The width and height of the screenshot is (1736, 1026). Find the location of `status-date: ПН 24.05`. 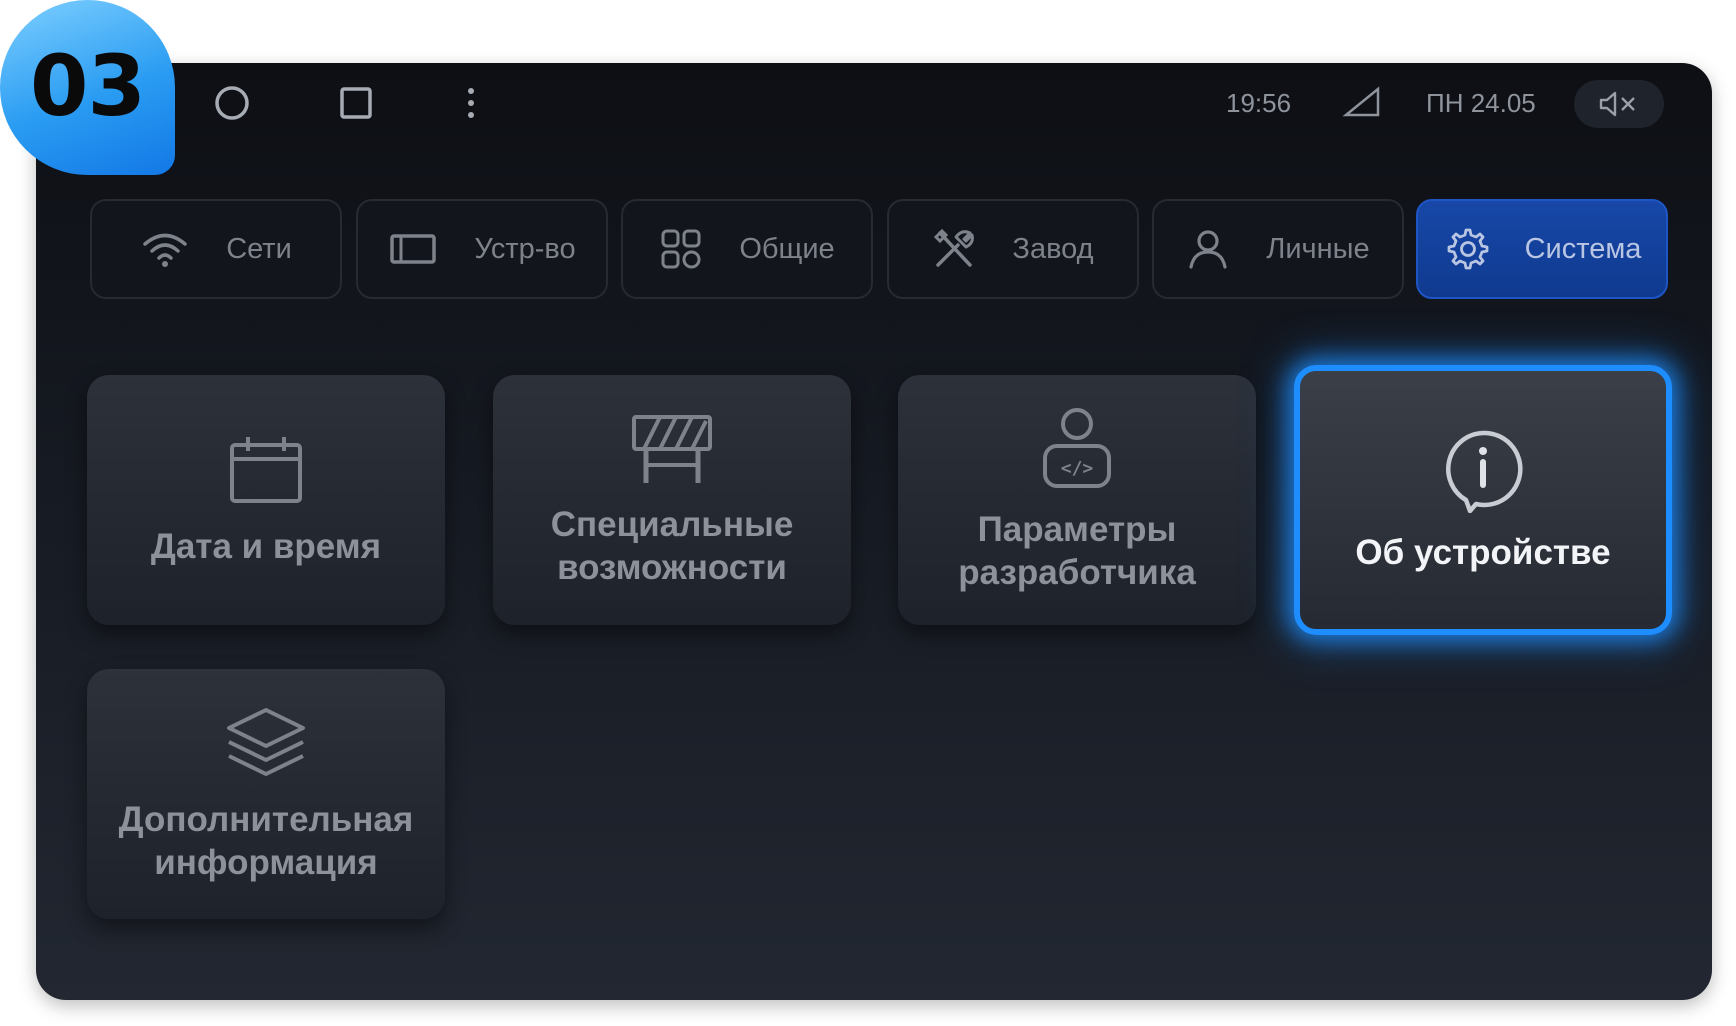

status-date: ПН 24.05 is located at coordinates (1481, 103).